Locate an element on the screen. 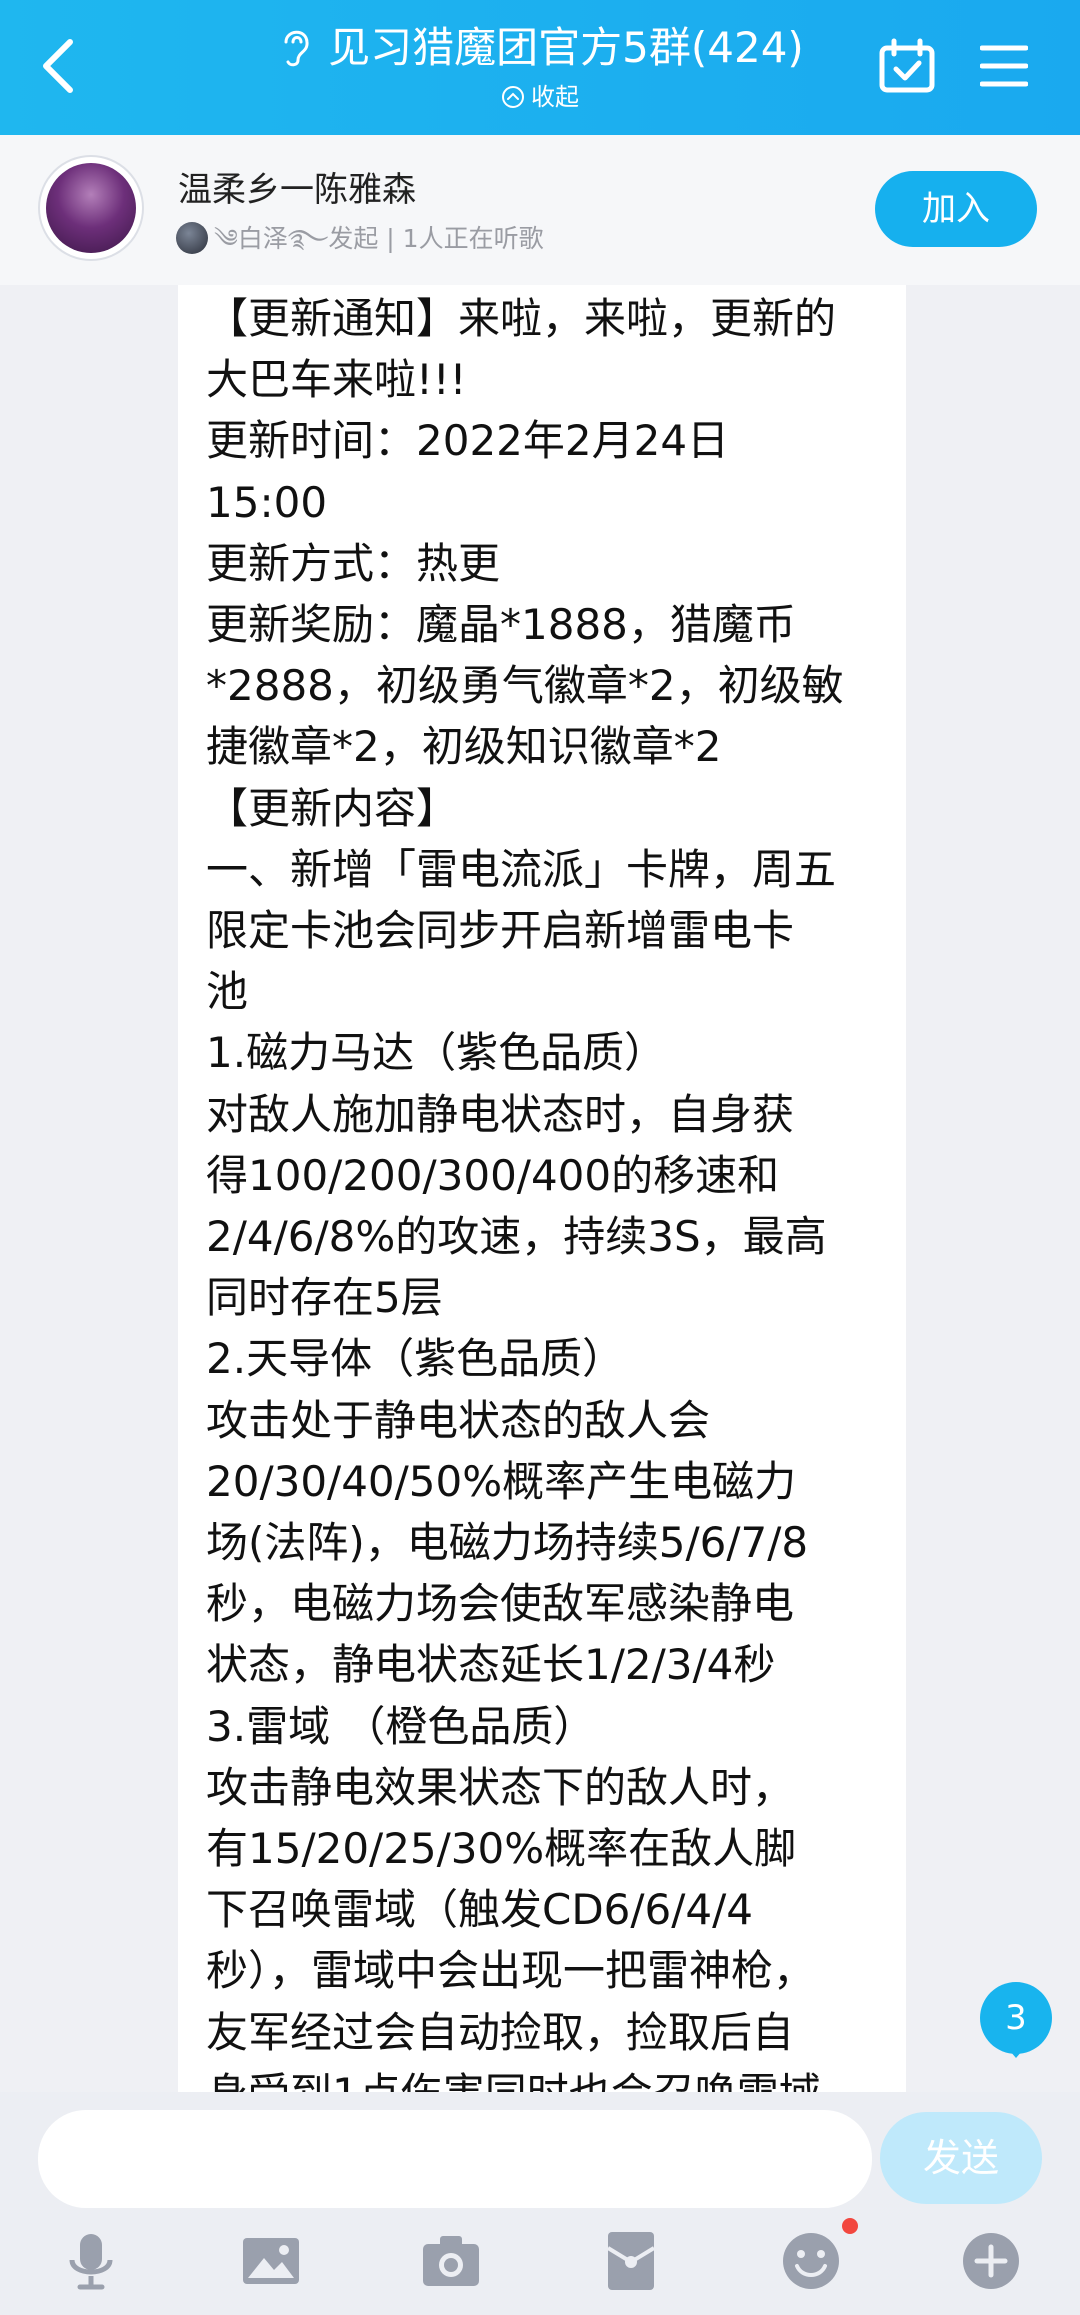 The image size is (1080, 2315). more-button is located at coordinates (991, 2261).